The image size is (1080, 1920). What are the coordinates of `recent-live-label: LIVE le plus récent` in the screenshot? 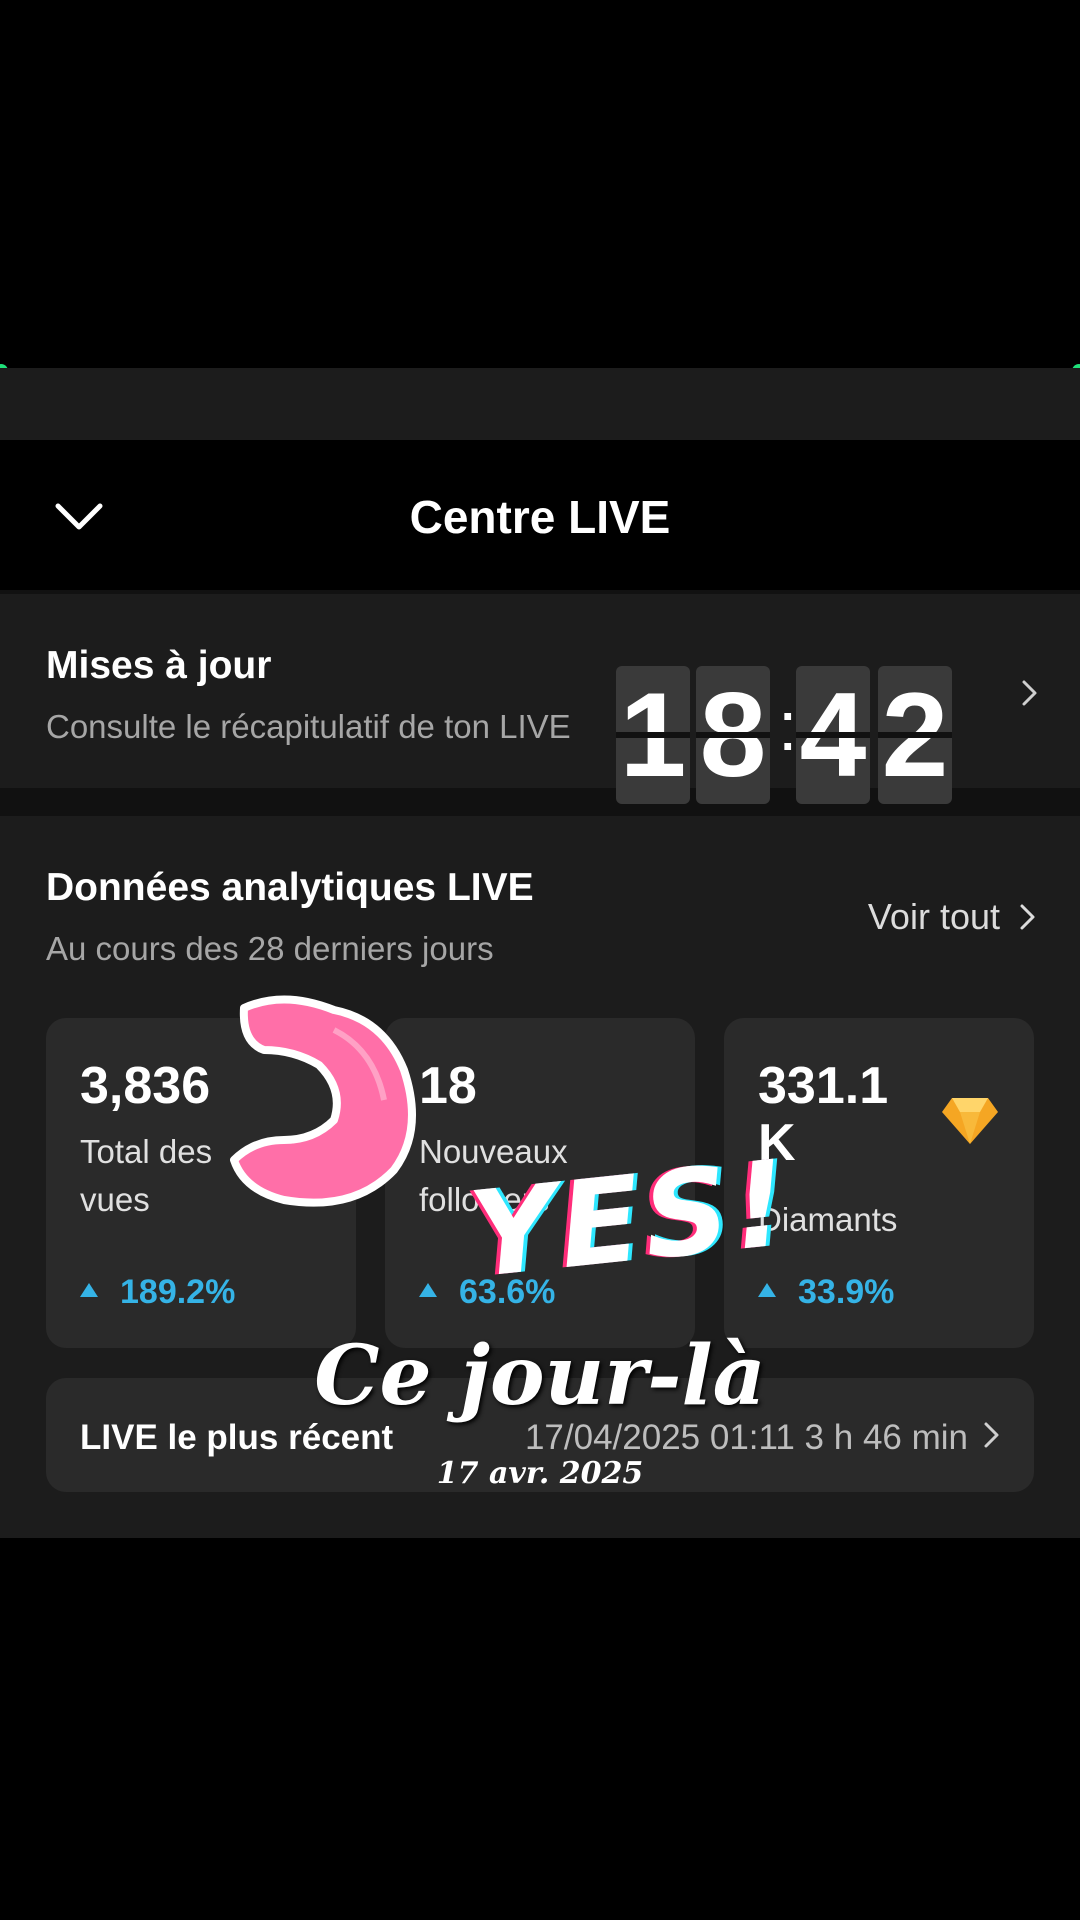 It's located at (237, 1437).